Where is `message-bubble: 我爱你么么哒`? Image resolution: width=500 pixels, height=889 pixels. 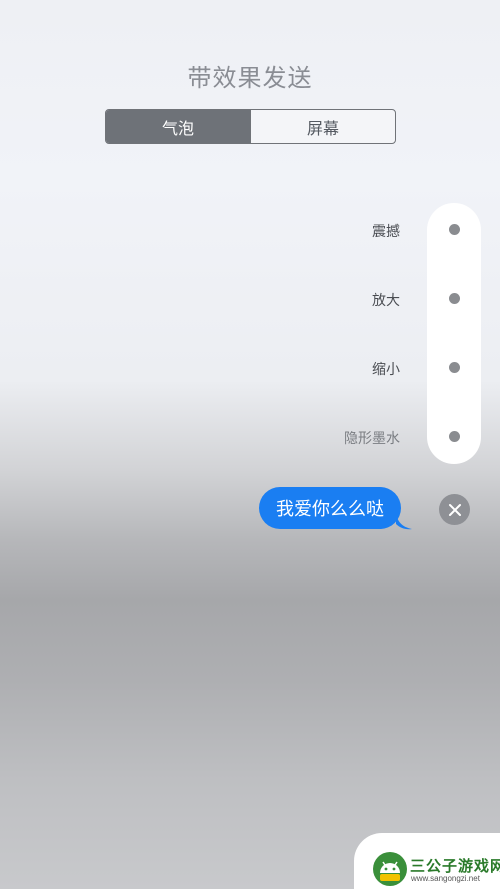
message-bubble: 我爱你么么哒 is located at coordinates (330, 508).